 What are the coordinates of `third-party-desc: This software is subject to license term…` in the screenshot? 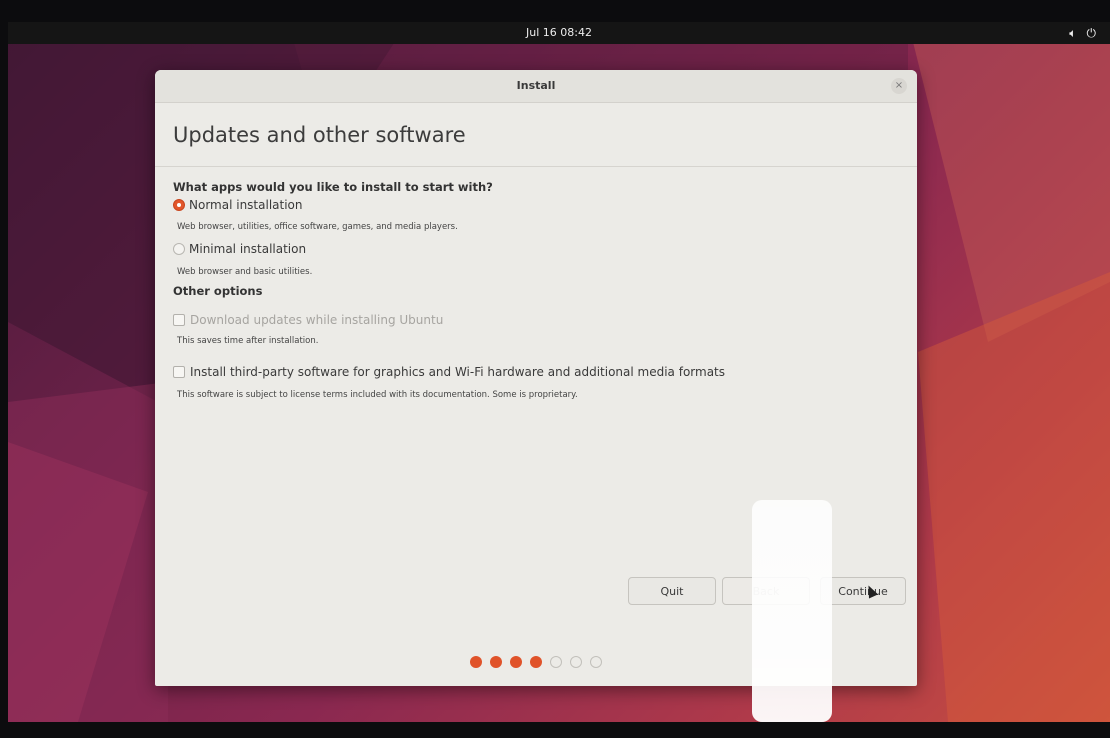 It's located at (377, 395).